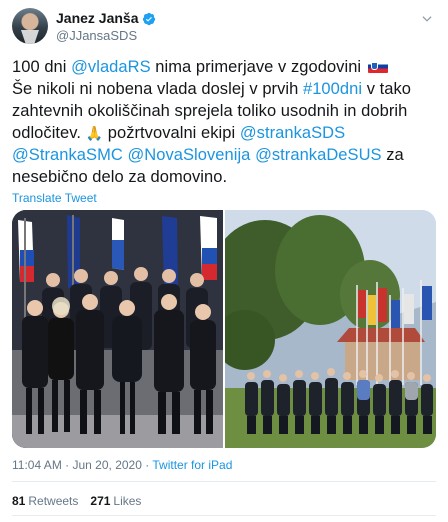  Describe the element at coordinates (107, 465) in the screenshot. I see `tweet-date: Jun 20, 2020` at that location.